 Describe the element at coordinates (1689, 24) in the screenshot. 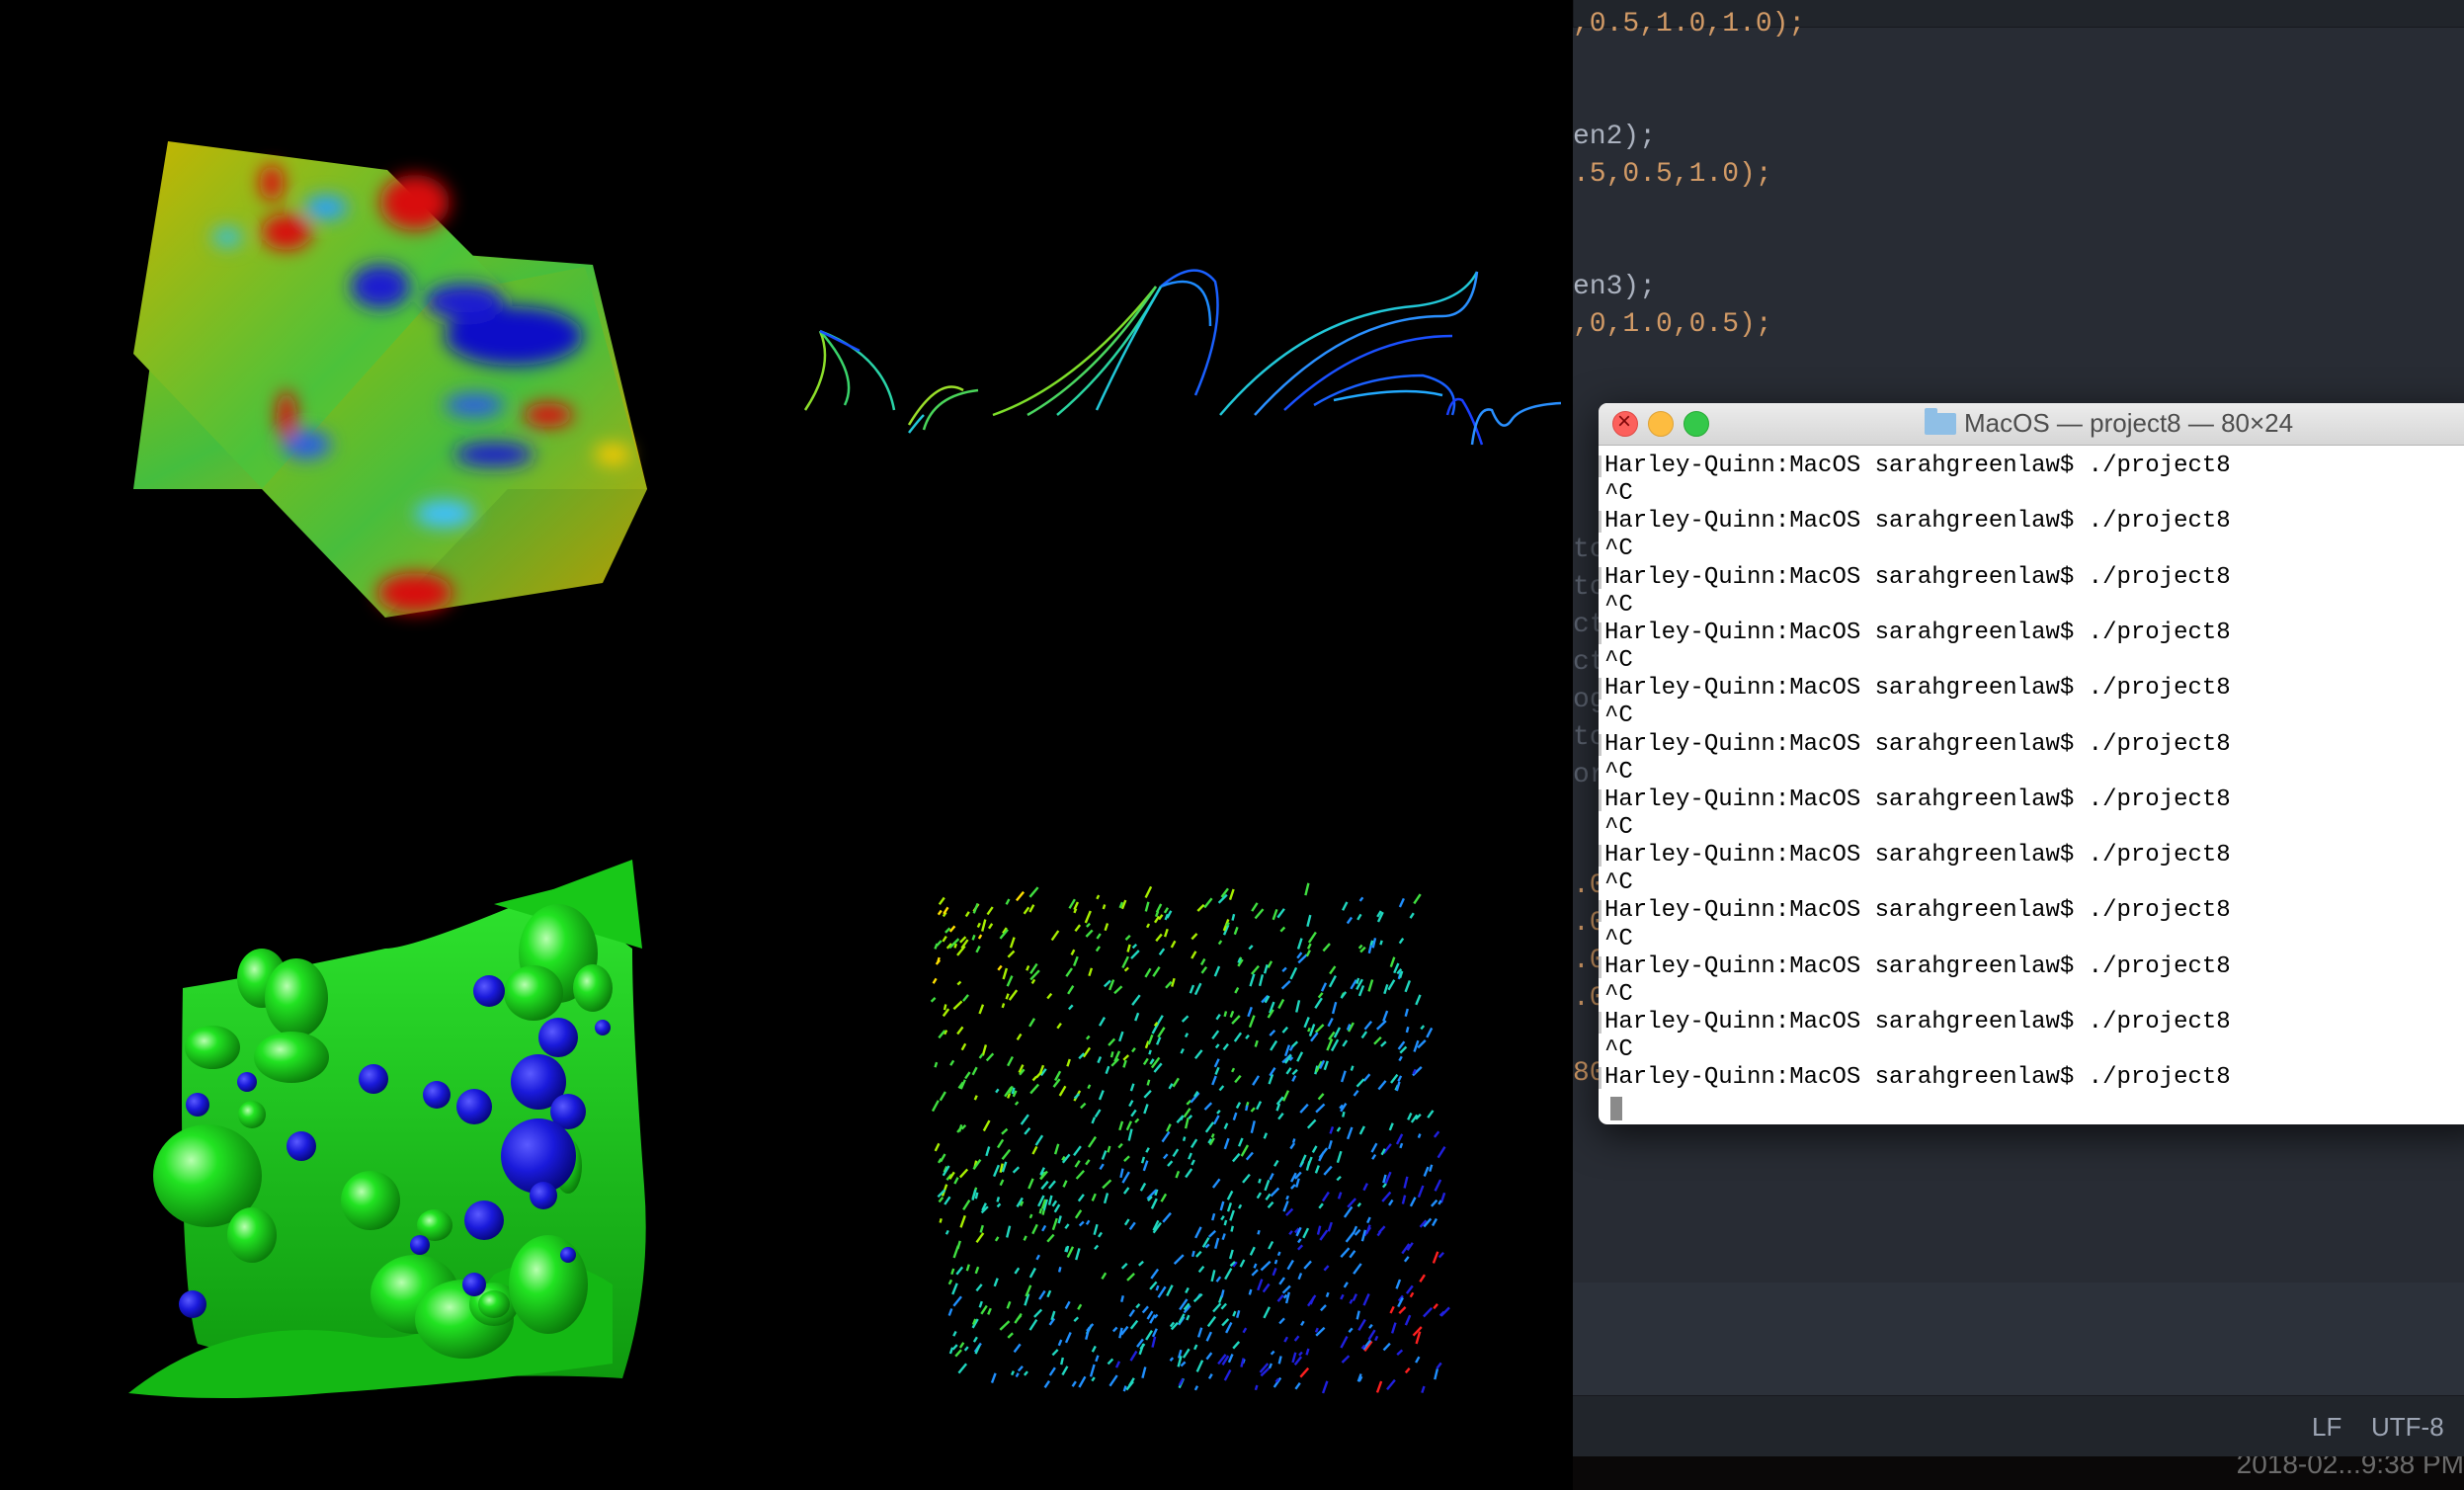

I see `code-line: ,0.5,1.0,1.0);` at that location.